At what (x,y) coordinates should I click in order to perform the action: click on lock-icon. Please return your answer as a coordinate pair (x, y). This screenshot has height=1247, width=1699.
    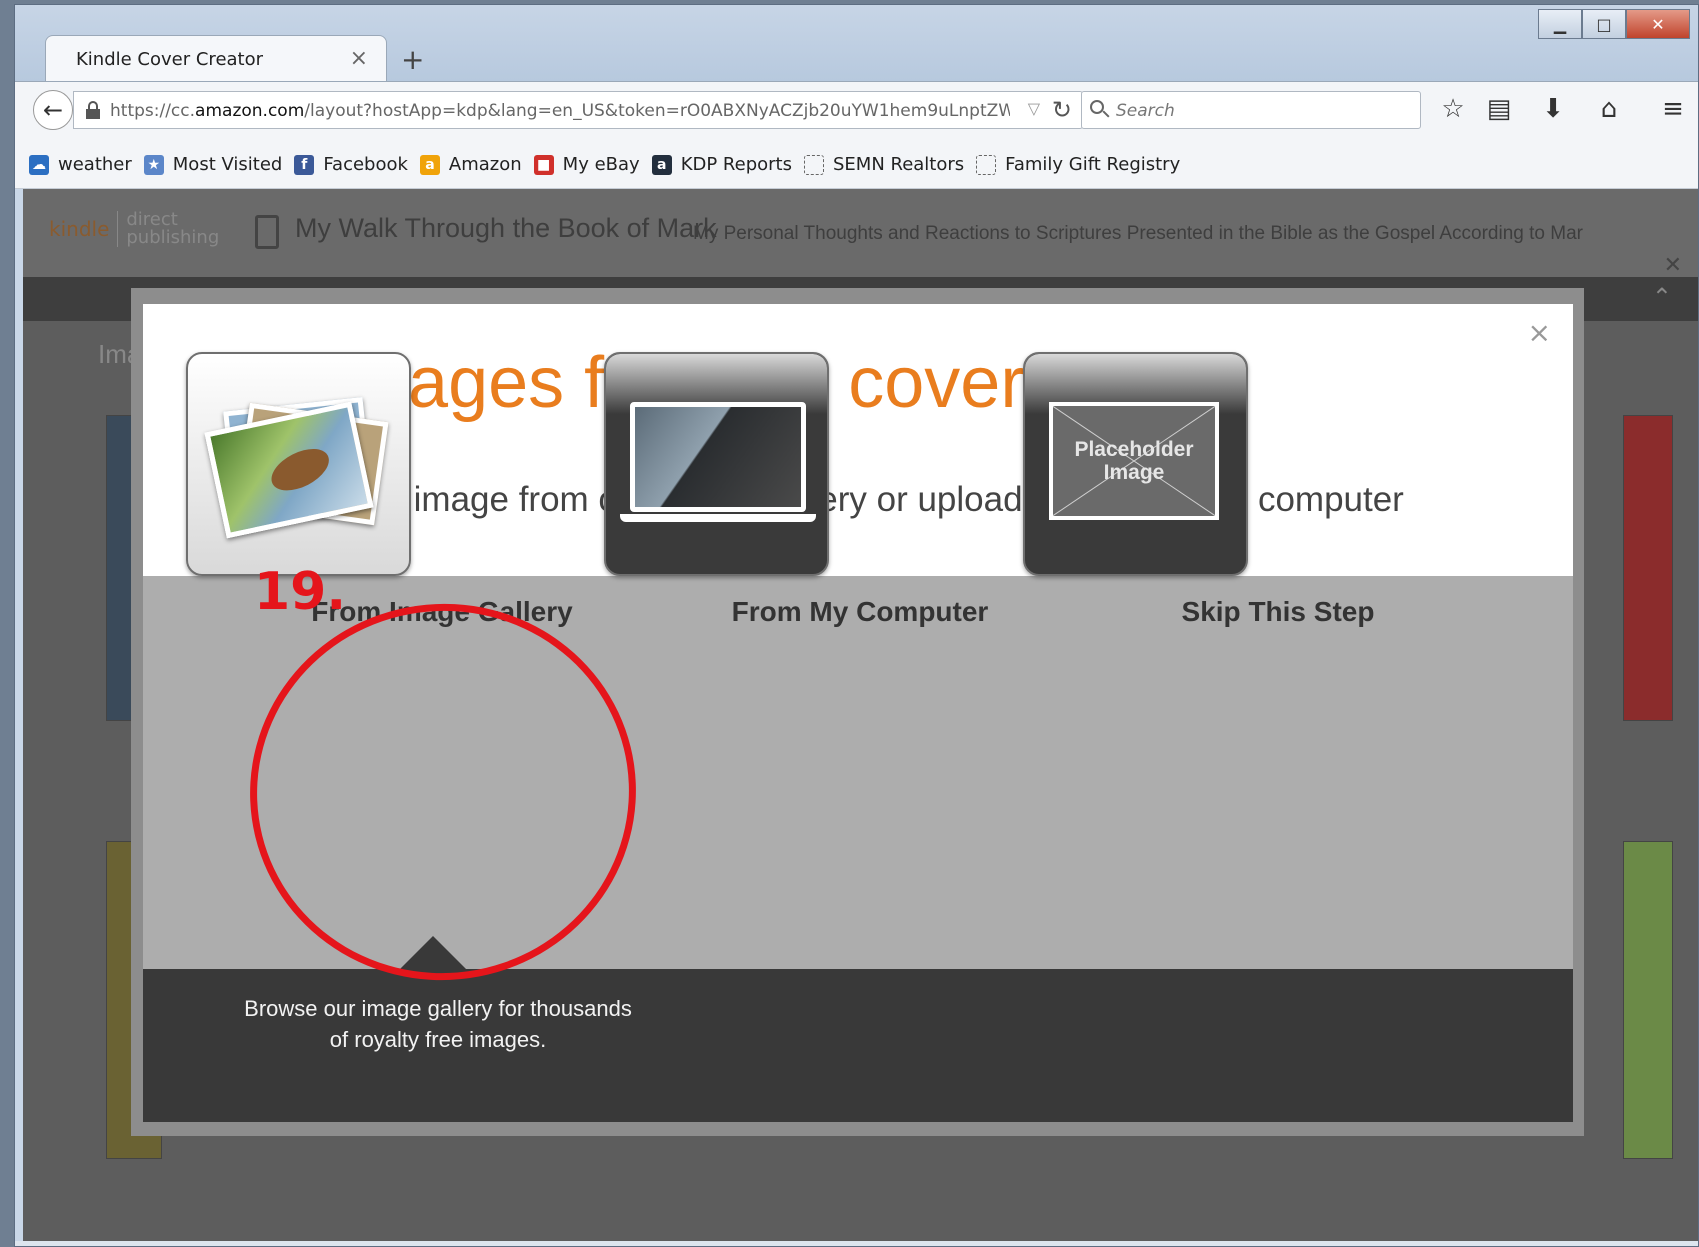
    Looking at the image, I should click on (93, 110).